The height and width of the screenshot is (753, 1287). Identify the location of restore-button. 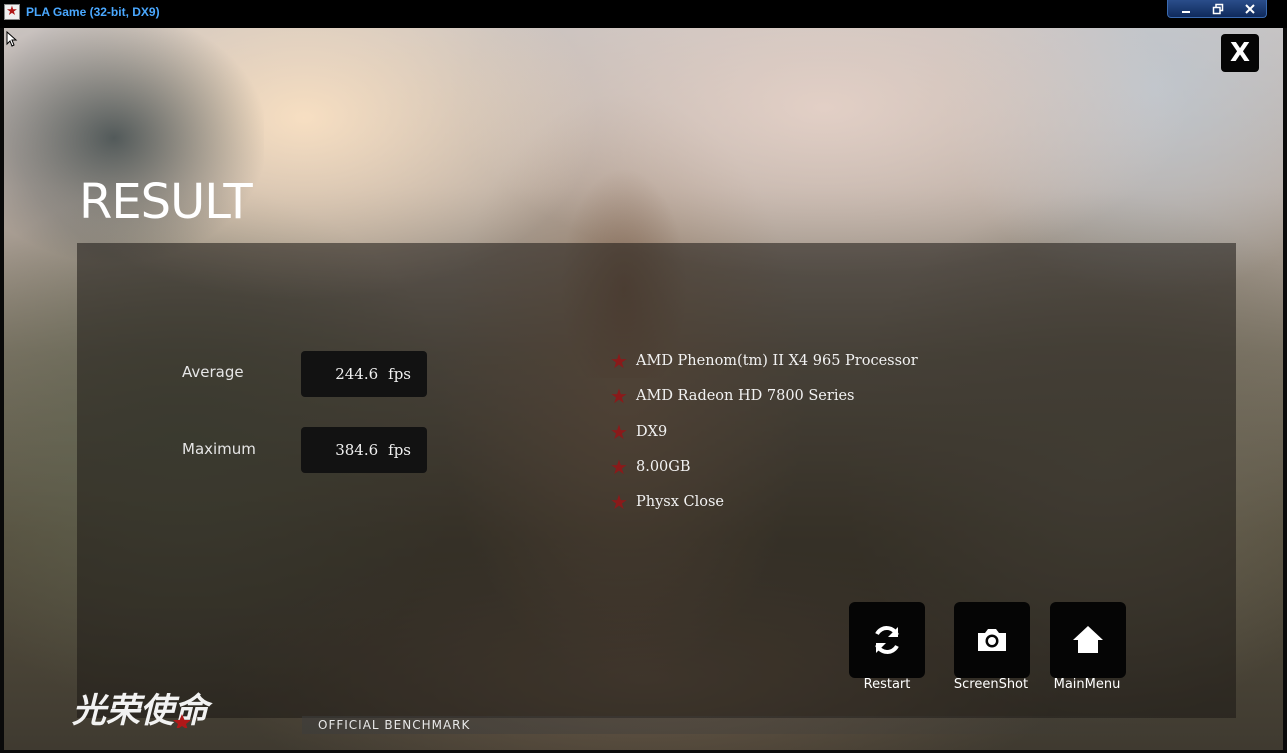
(1218, 8).